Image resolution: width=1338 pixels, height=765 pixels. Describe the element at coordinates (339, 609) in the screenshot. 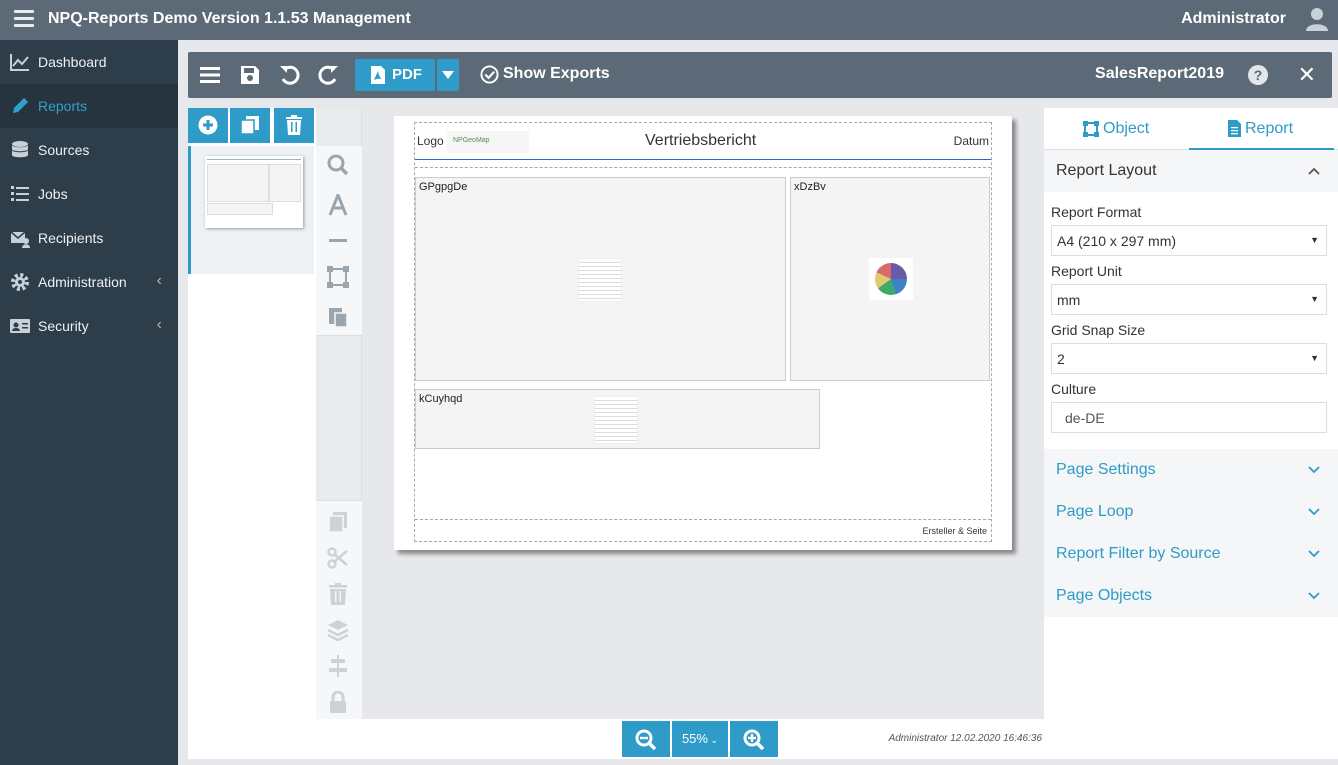

I see `edit-tools` at that location.